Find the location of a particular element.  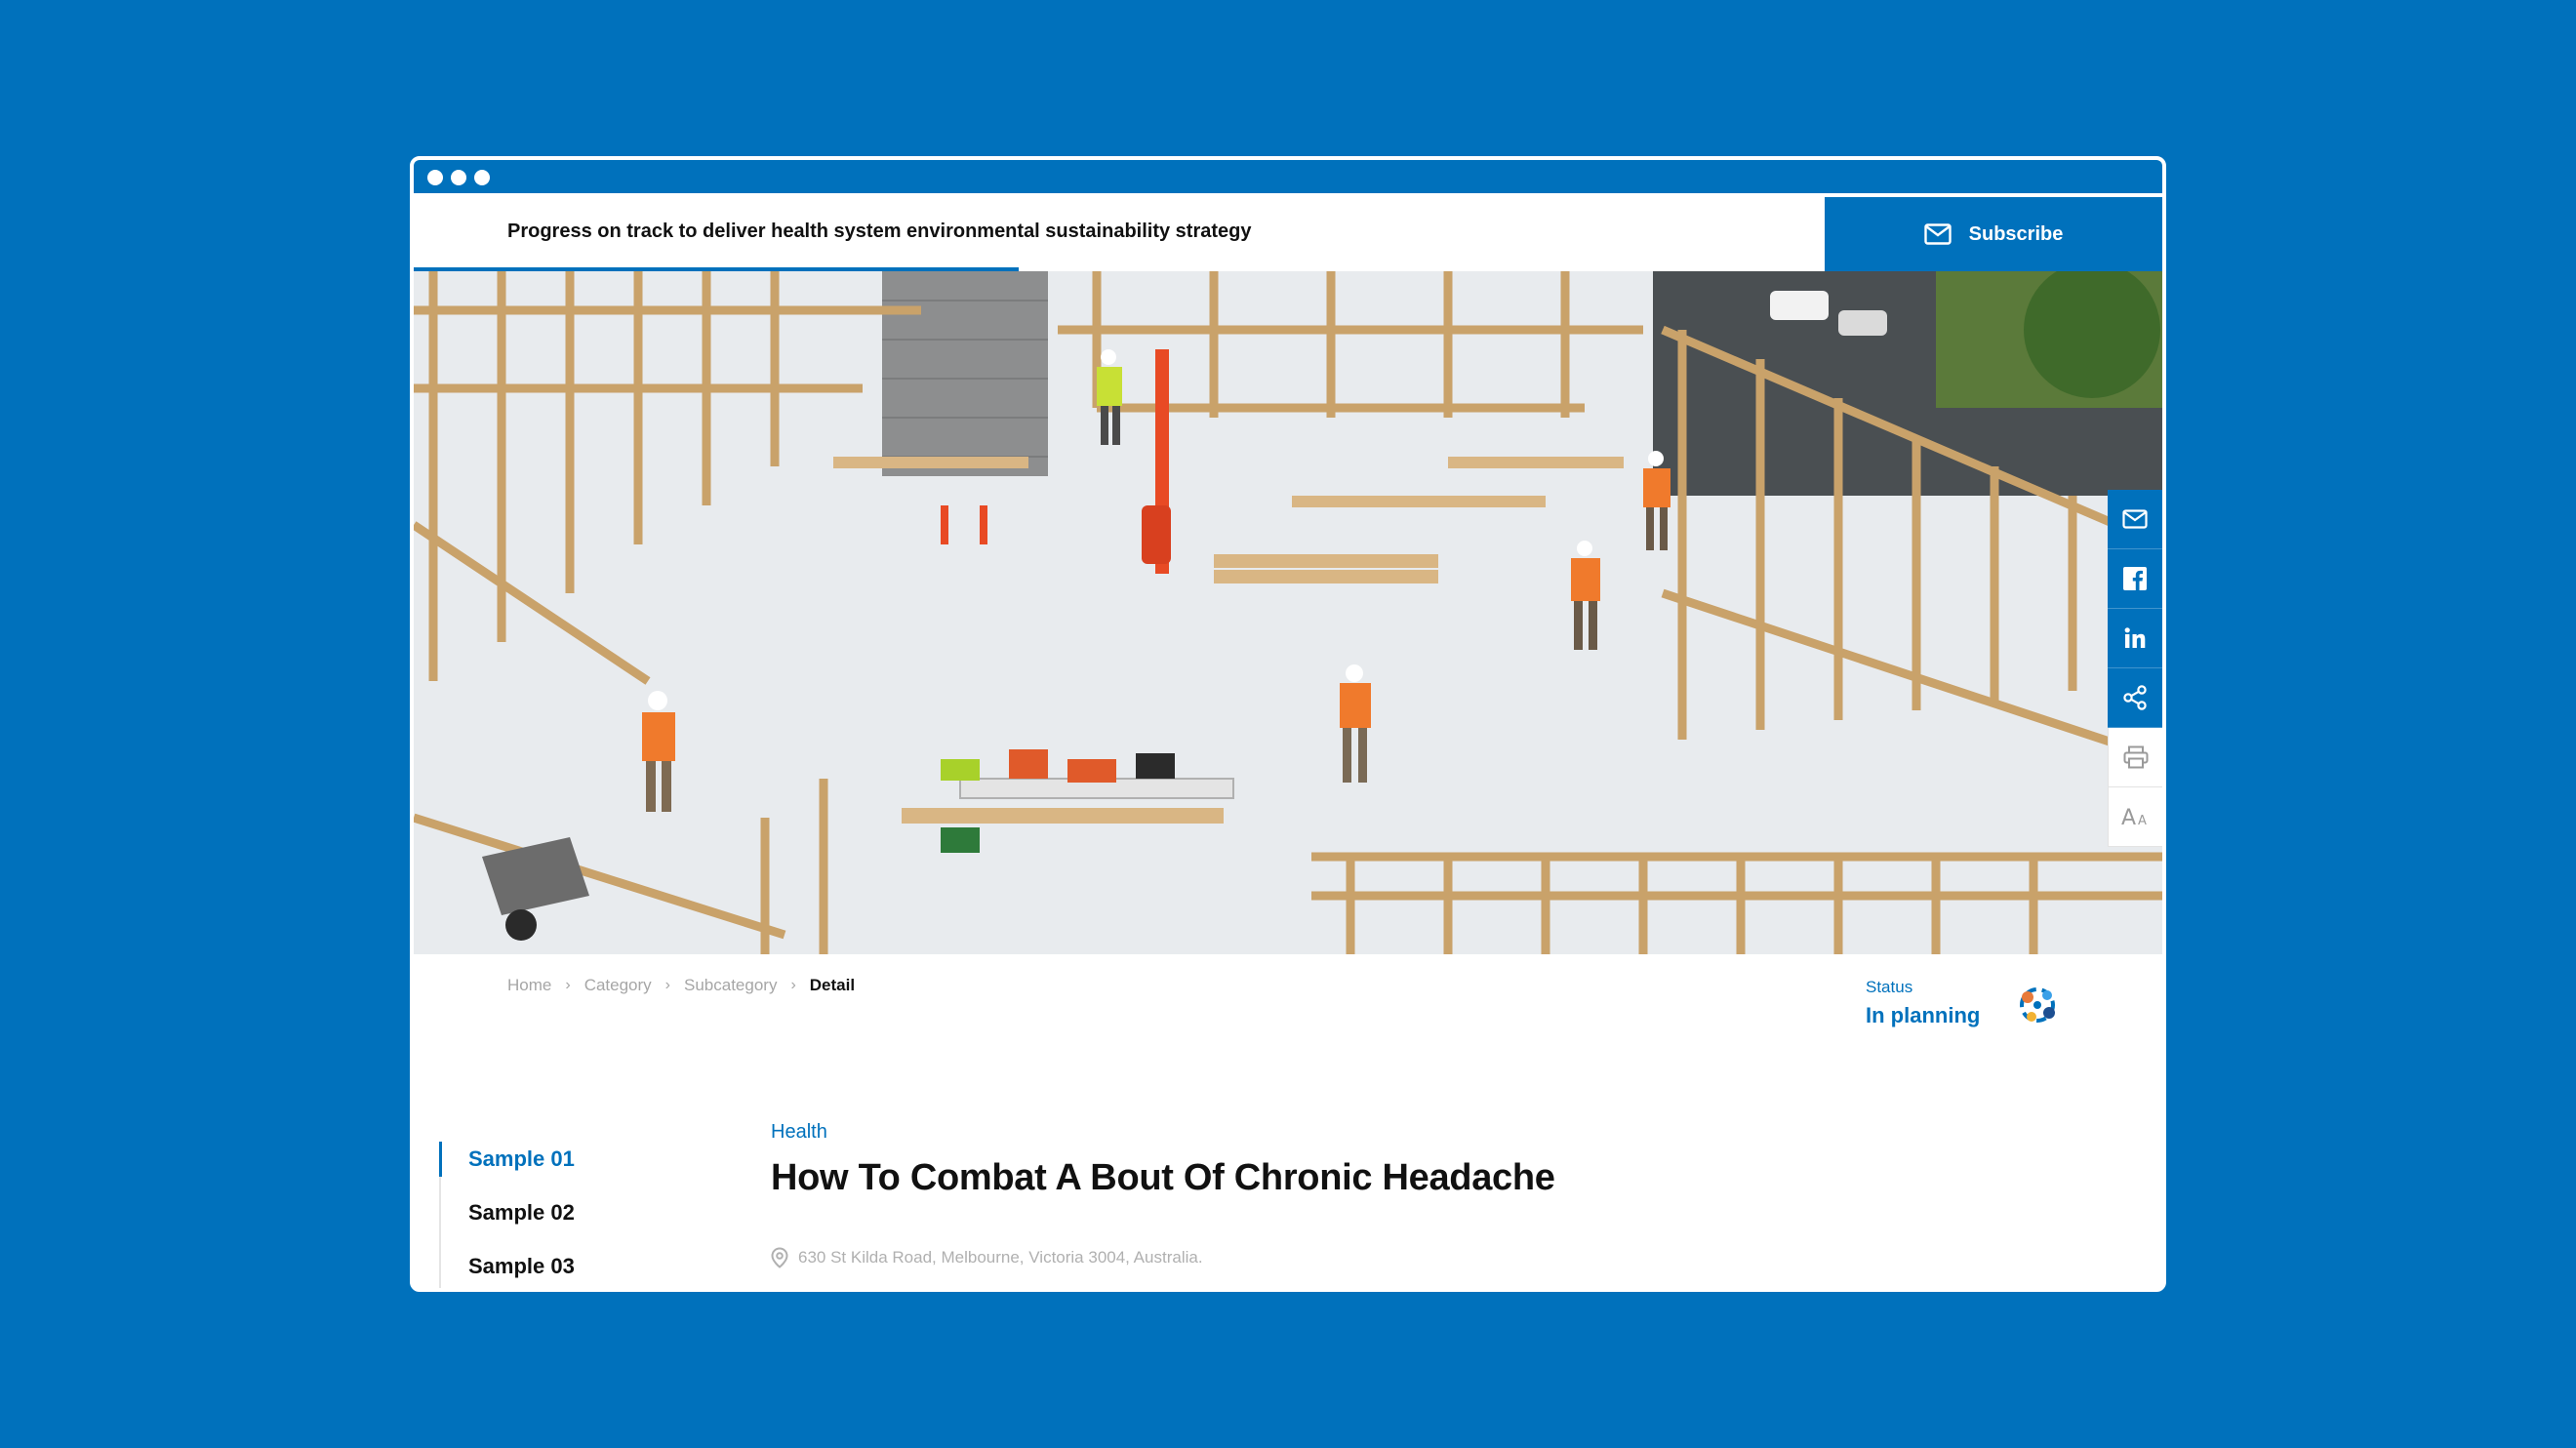

side-nav-item-sample-01: Sample 01 is located at coordinates (566, 1169).